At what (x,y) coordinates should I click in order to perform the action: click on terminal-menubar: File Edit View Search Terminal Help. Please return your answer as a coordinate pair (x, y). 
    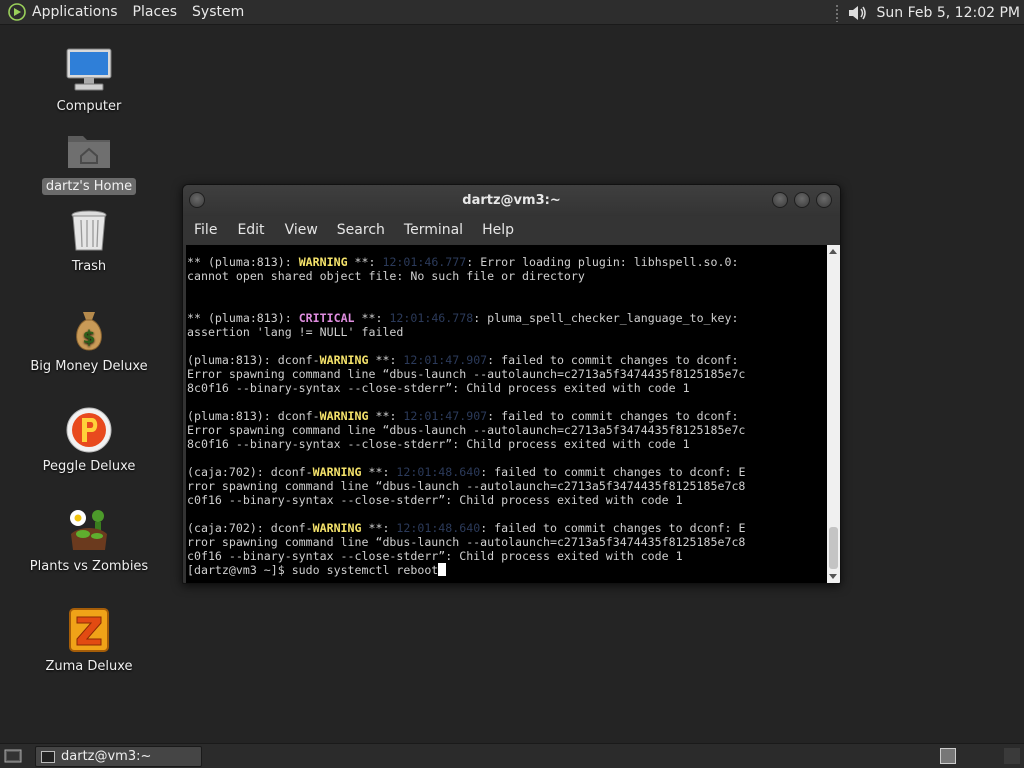
    Looking at the image, I should click on (511, 230).